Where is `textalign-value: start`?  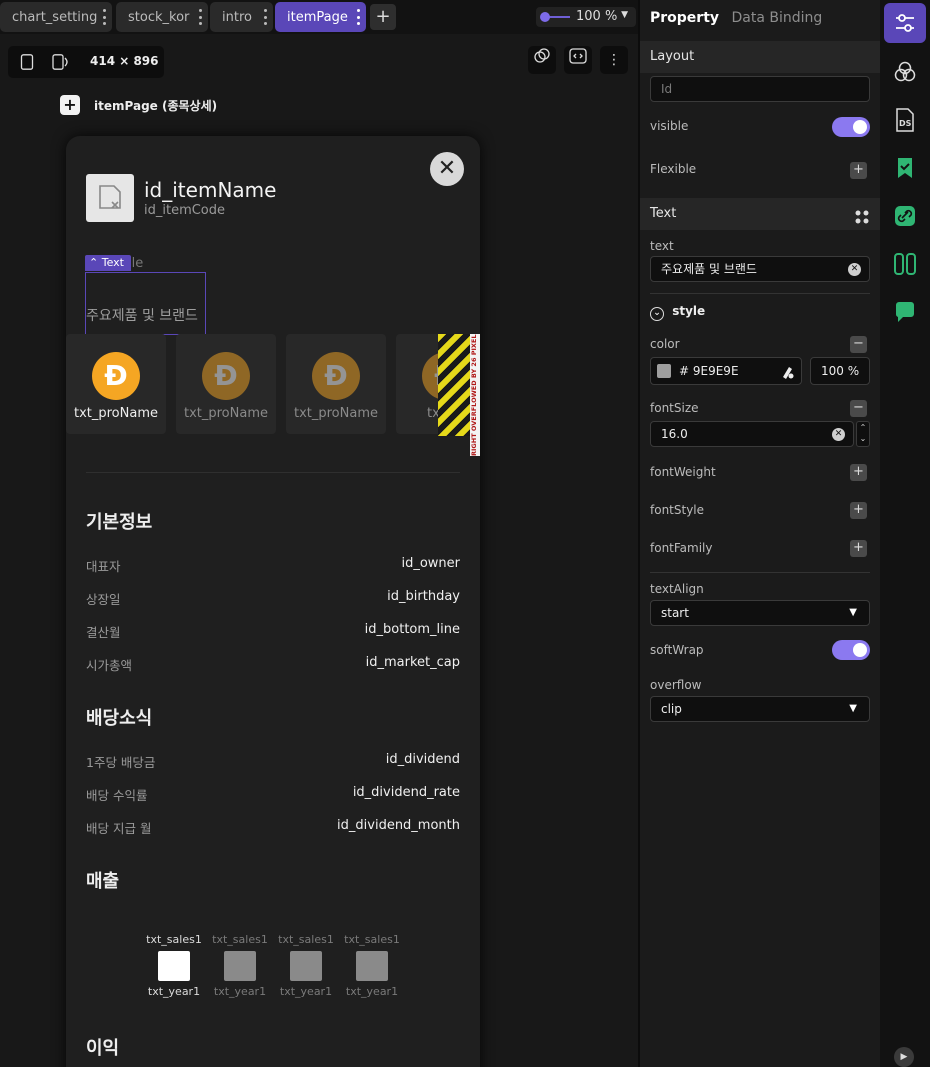 textalign-value: start is located at coordinates (675, 613).